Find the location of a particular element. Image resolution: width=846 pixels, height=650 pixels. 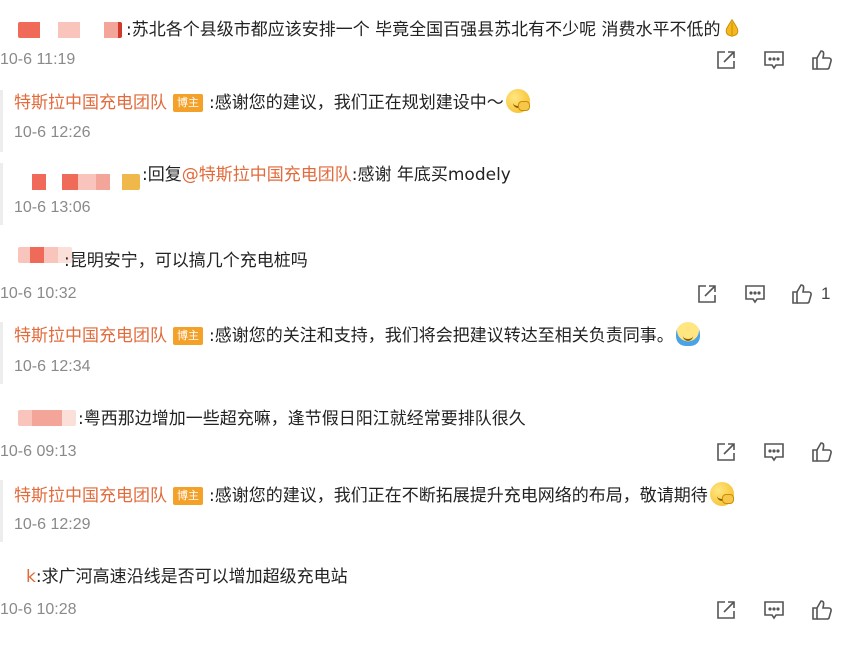

comment-text: :苏北各个县级市都应该安排一个 毕竟全国百强县苏北有不少呢 消费水平不低的 is located at coordinates (434, 29).